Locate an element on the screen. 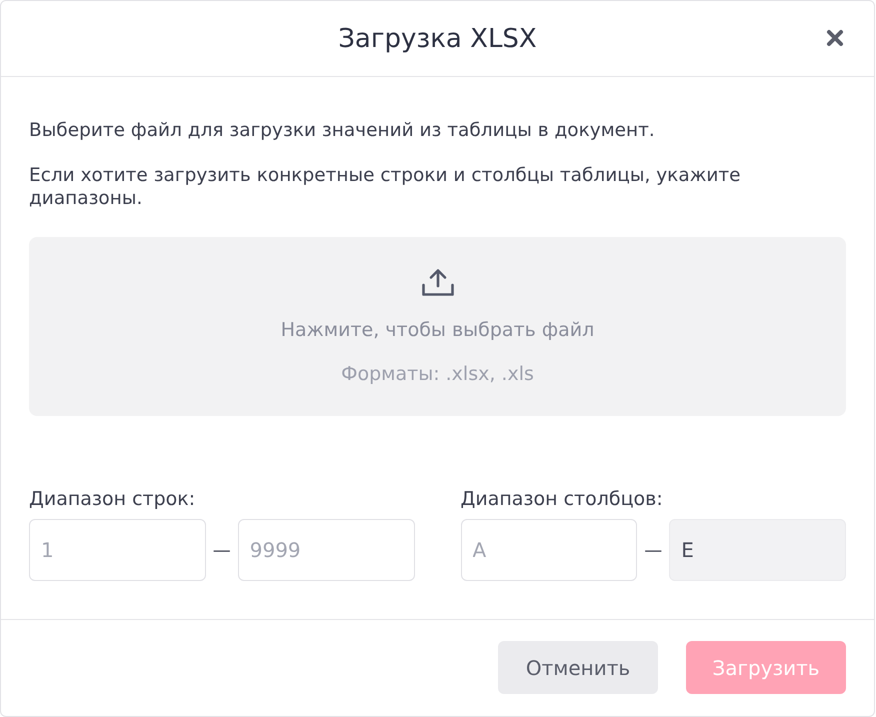 The image size is (876, 717). input-field: 9999 is located at coordinates (326, 550).